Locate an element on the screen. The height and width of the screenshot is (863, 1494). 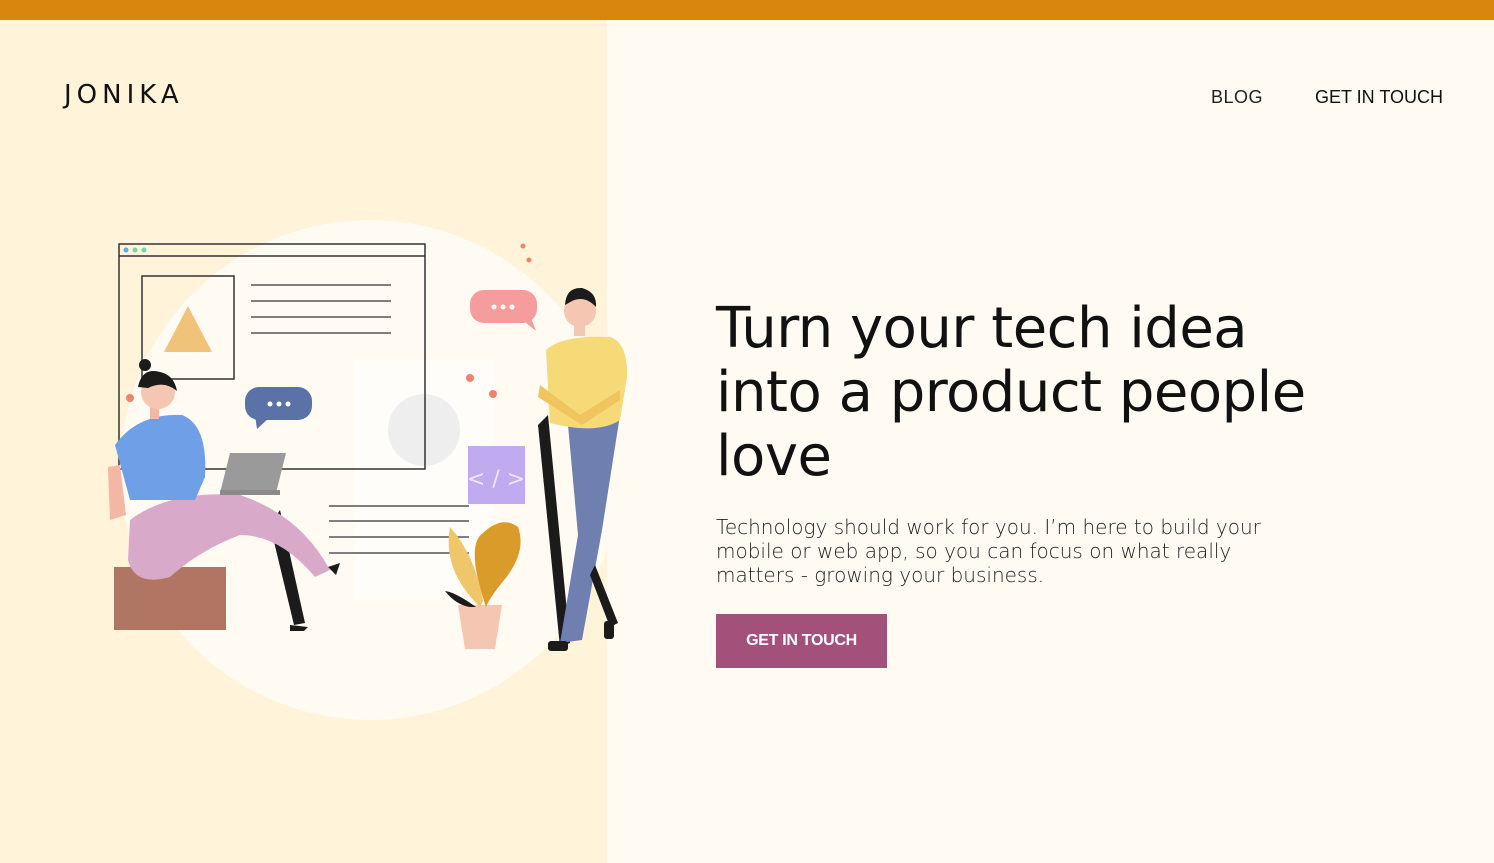
background-circle is located at coordinates (424, 430).